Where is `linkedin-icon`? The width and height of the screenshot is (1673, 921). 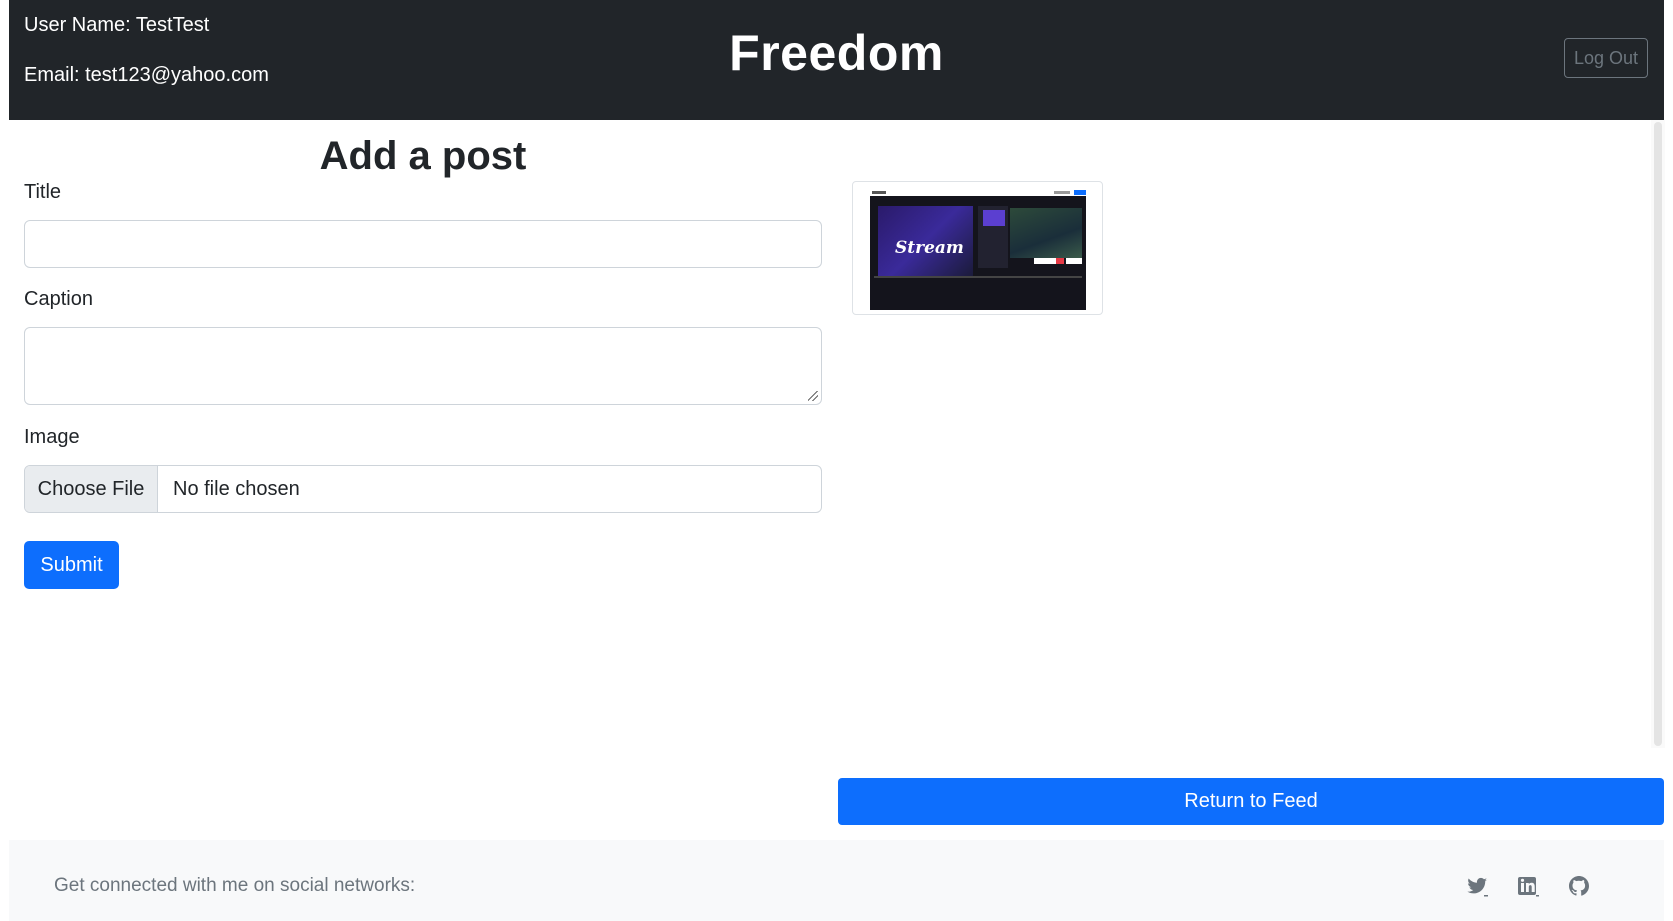
linkedin-icon is located at coordinates (1528, 886).